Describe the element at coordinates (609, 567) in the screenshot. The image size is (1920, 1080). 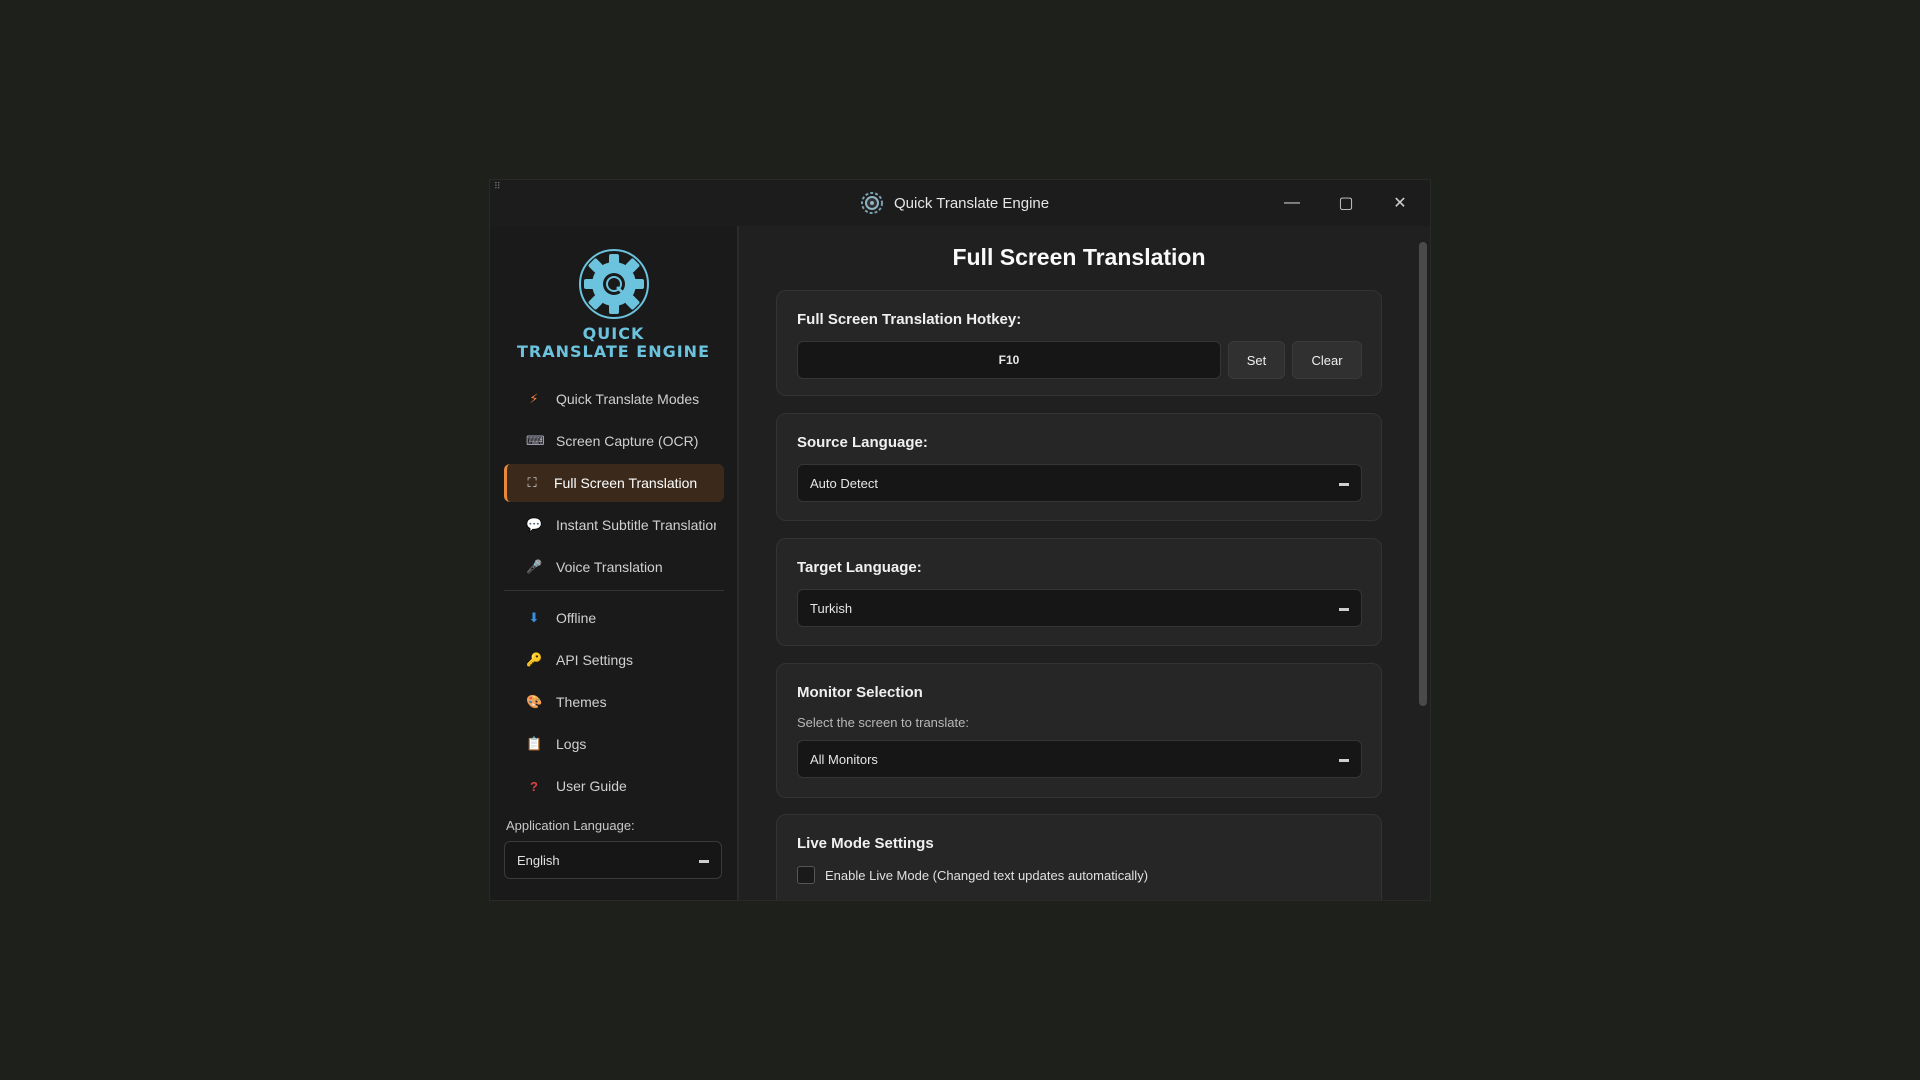
I see `nav-item-label: Voice Translation` at that location.